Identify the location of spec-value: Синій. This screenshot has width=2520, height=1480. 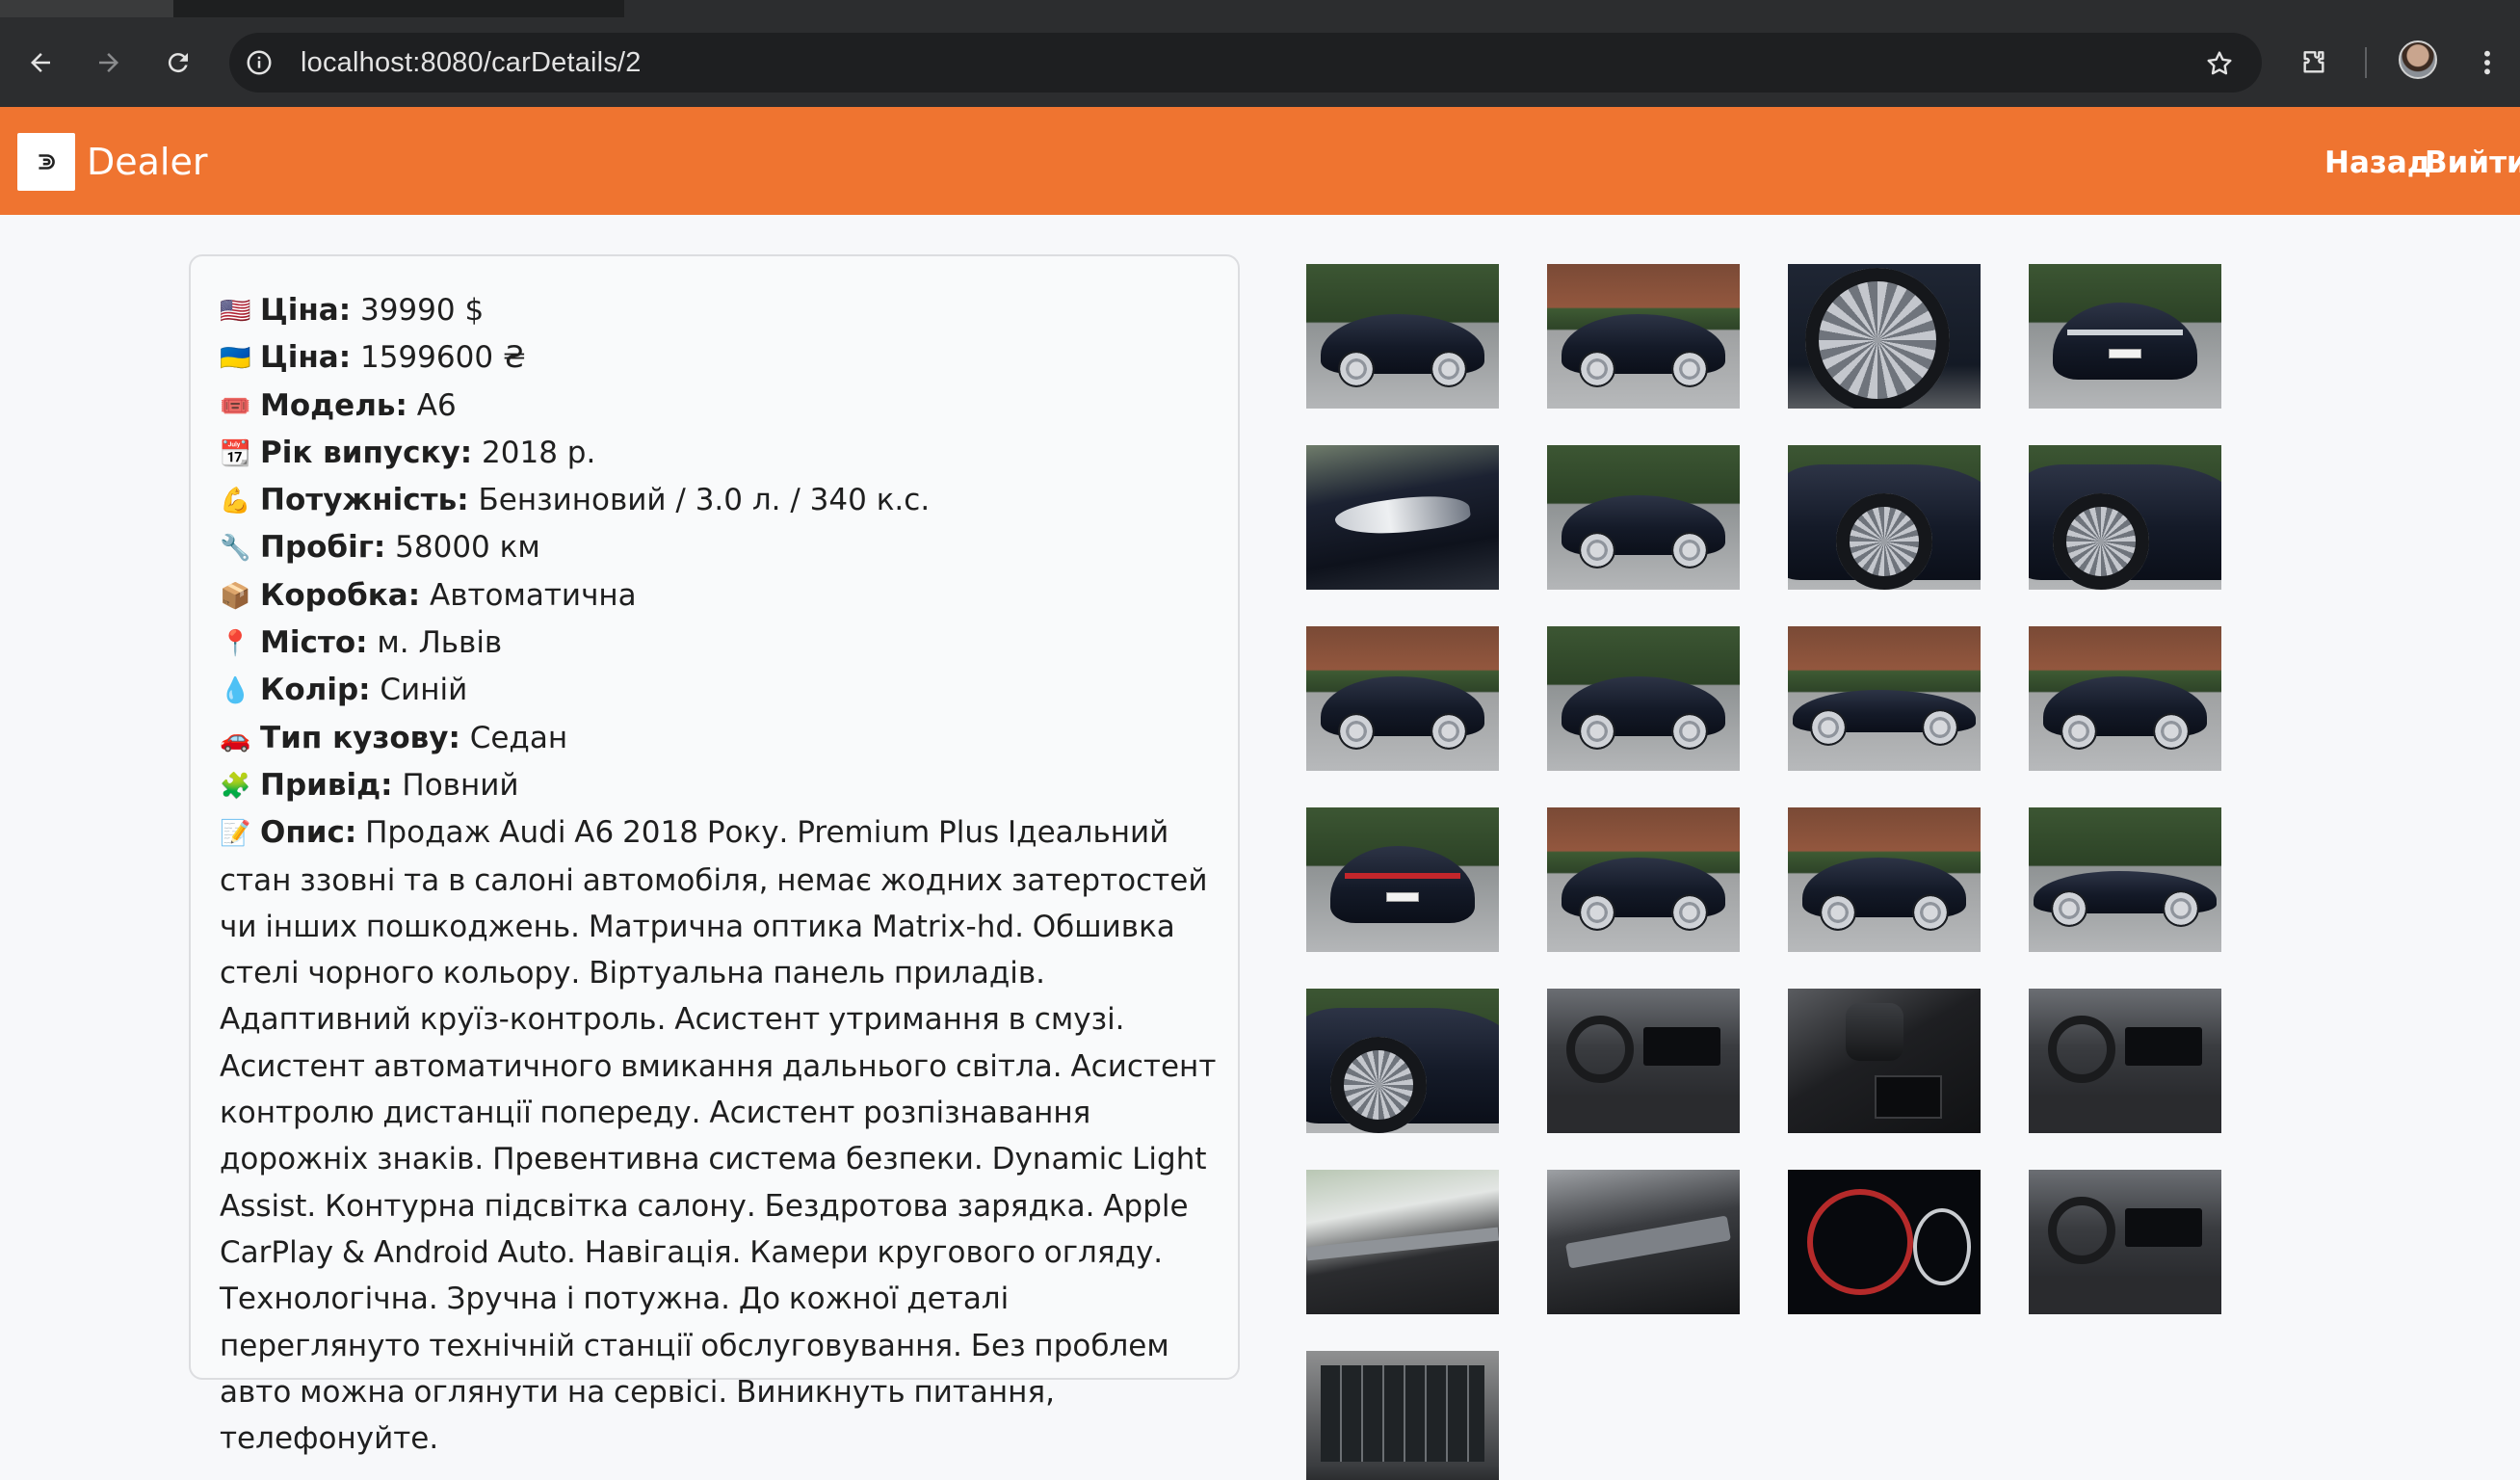
(419, 690).